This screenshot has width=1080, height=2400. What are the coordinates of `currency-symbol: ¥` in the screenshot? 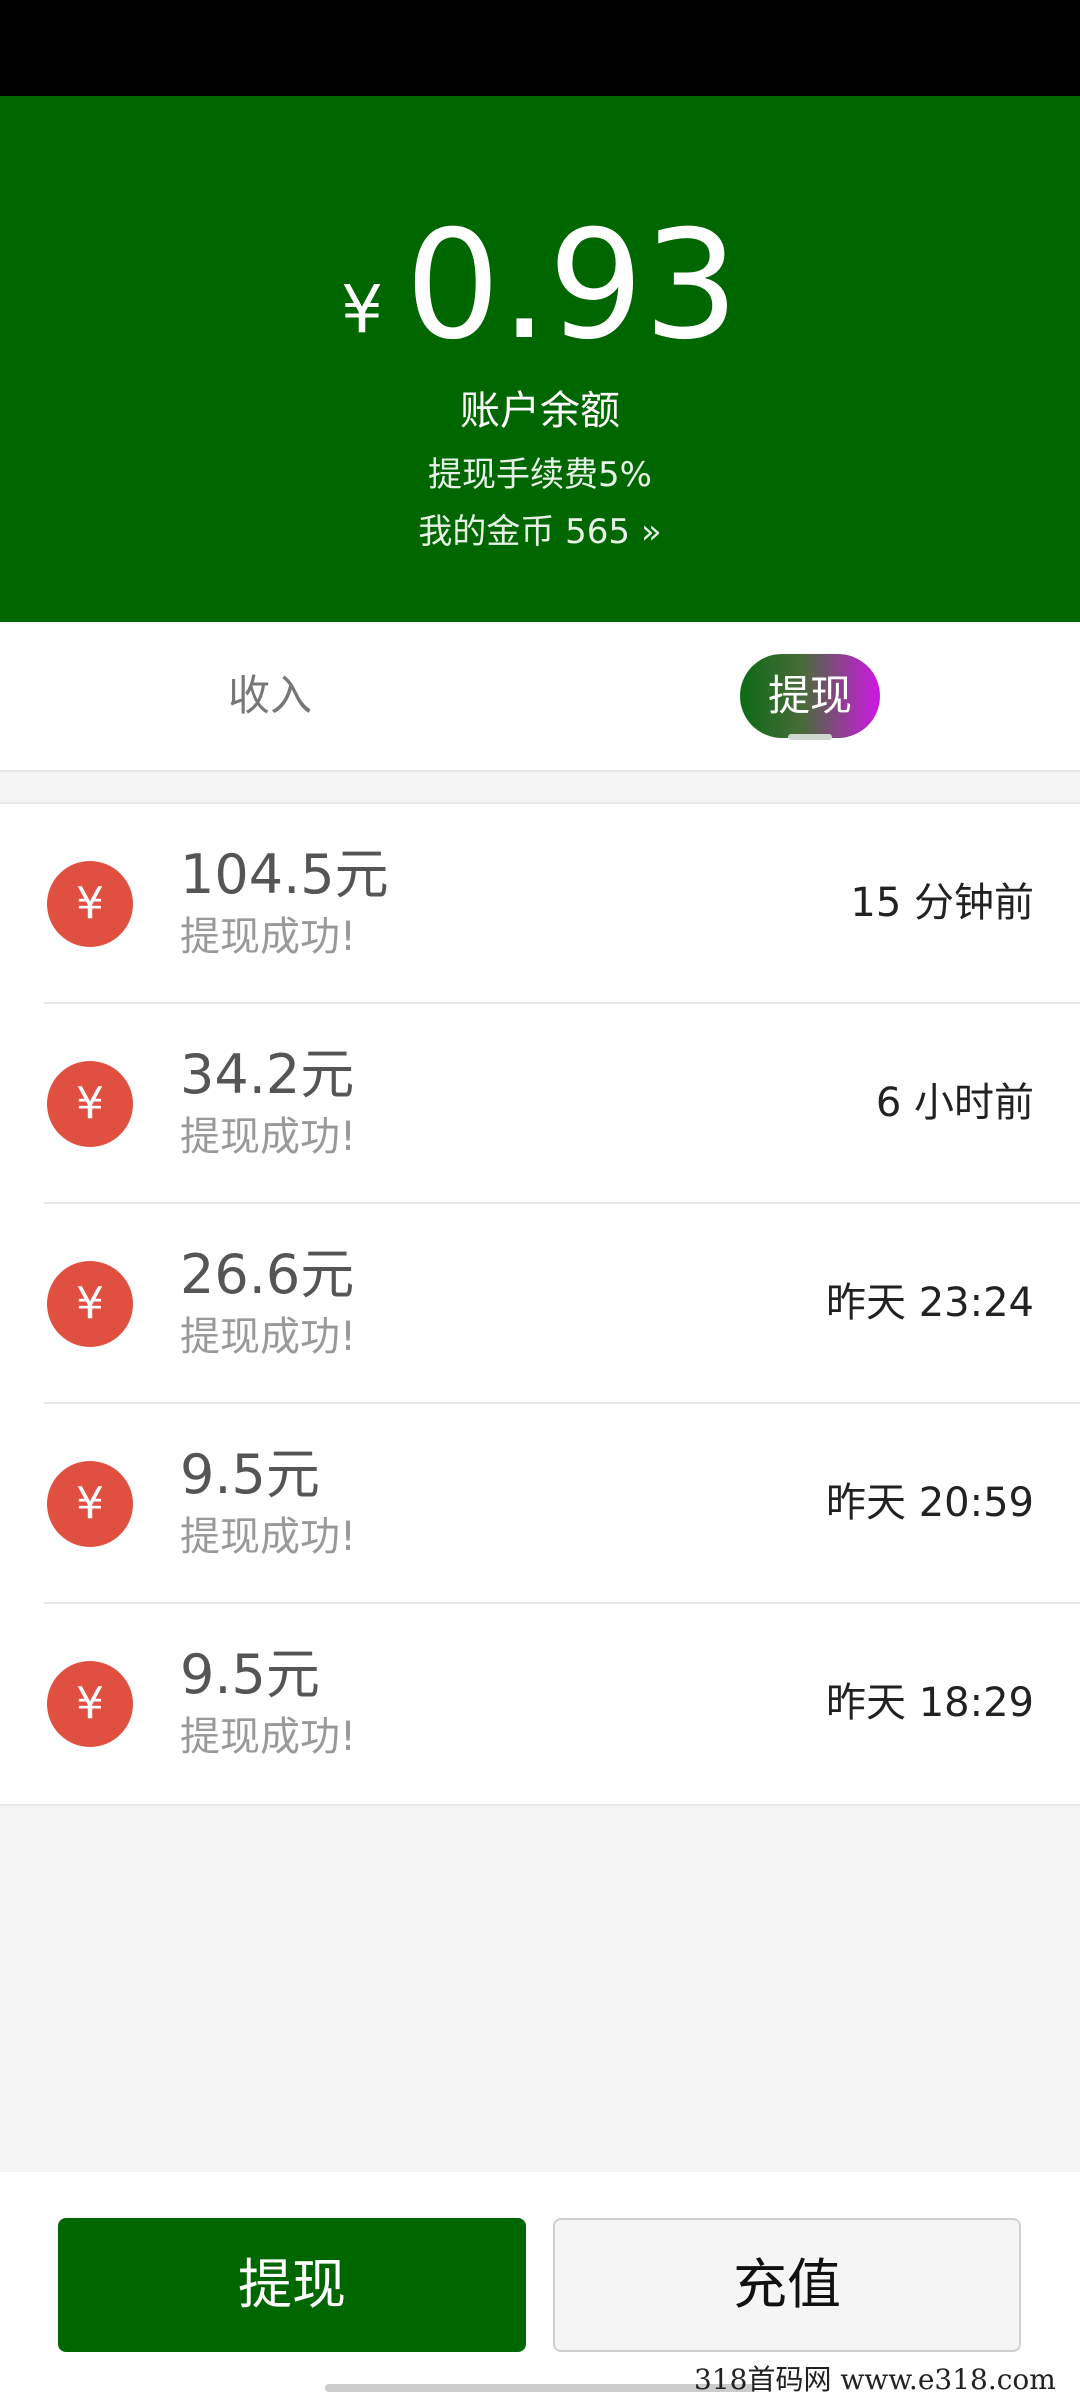 It's located at (362, 309).